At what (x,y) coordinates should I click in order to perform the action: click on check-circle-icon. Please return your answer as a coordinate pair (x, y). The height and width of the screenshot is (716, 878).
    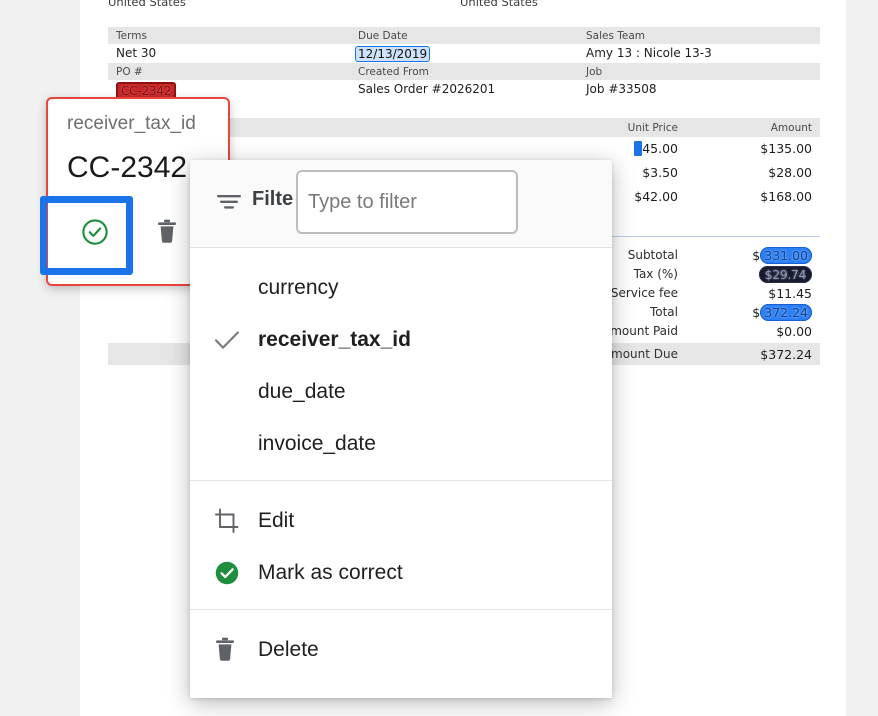
    Looking at the image, I should click on (95, 234).